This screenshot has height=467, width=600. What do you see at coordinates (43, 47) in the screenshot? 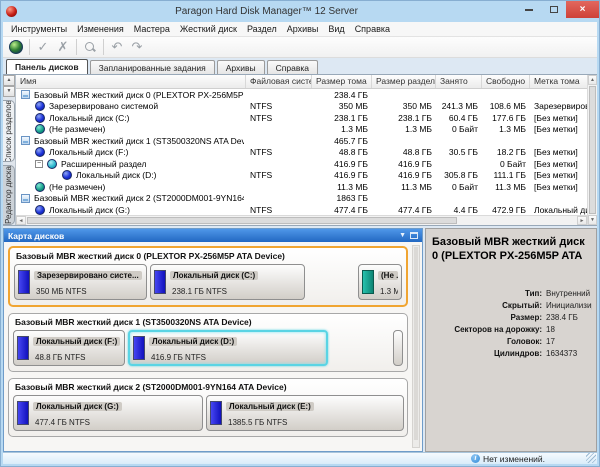
I see `confirm-icon: ✓` at bounding box center [43, 47].